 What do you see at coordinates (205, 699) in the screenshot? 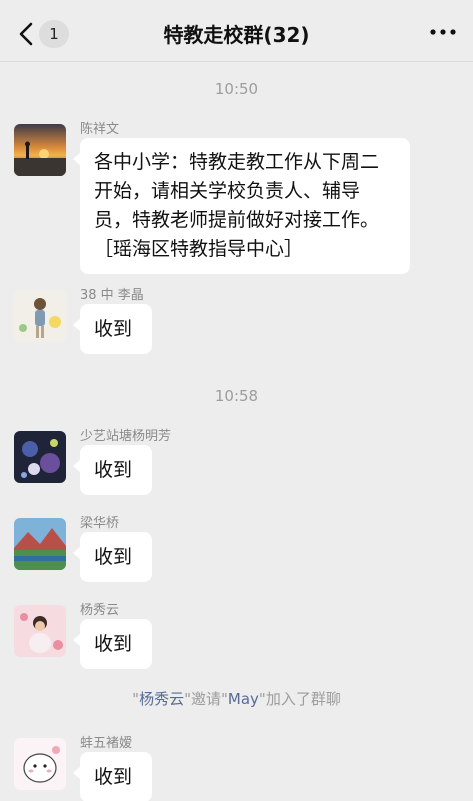
I see `invite-verb: 邀请` at bounding box center [205, 699].